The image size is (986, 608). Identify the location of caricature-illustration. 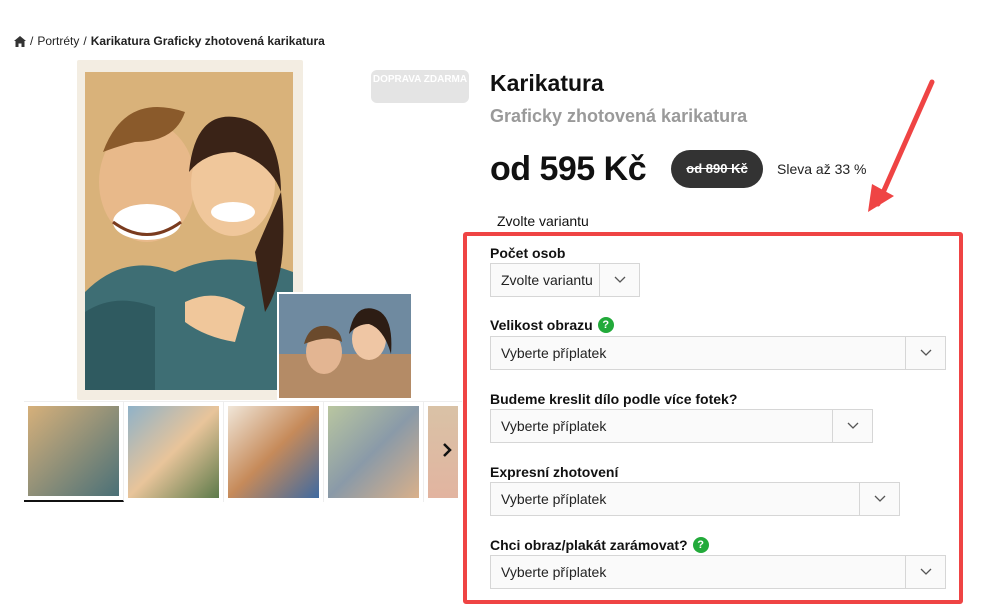
(189, 231).